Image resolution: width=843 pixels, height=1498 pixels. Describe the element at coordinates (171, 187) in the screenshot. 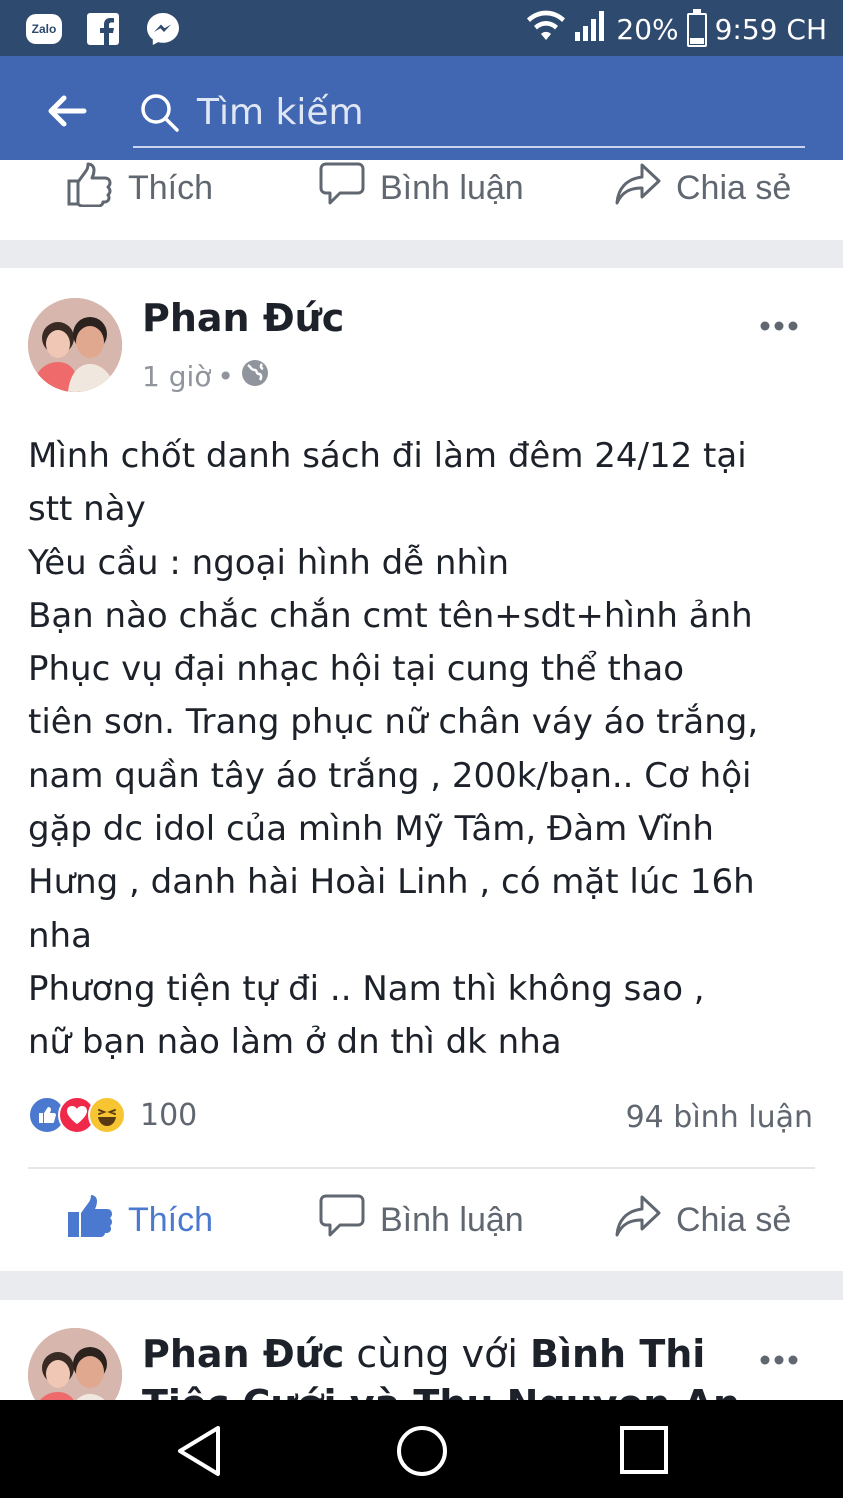

I see `prev-like-label: Thích` at that location.